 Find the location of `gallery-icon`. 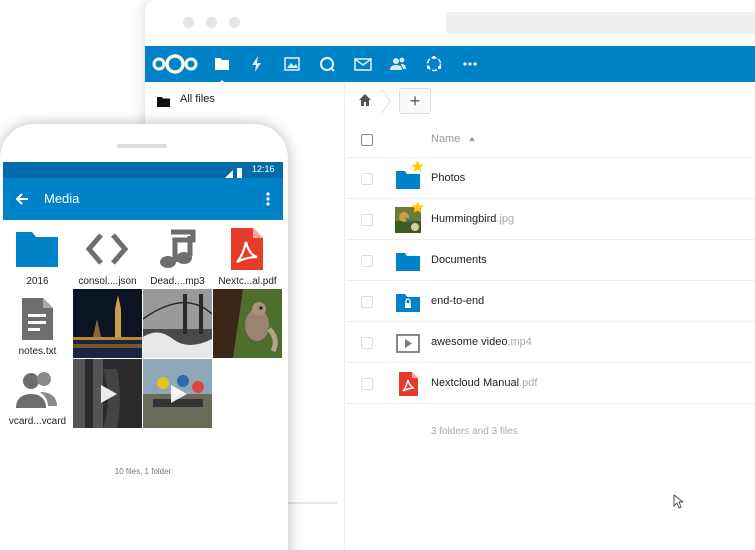

gallery-icon is located at coordinates (292, 64).